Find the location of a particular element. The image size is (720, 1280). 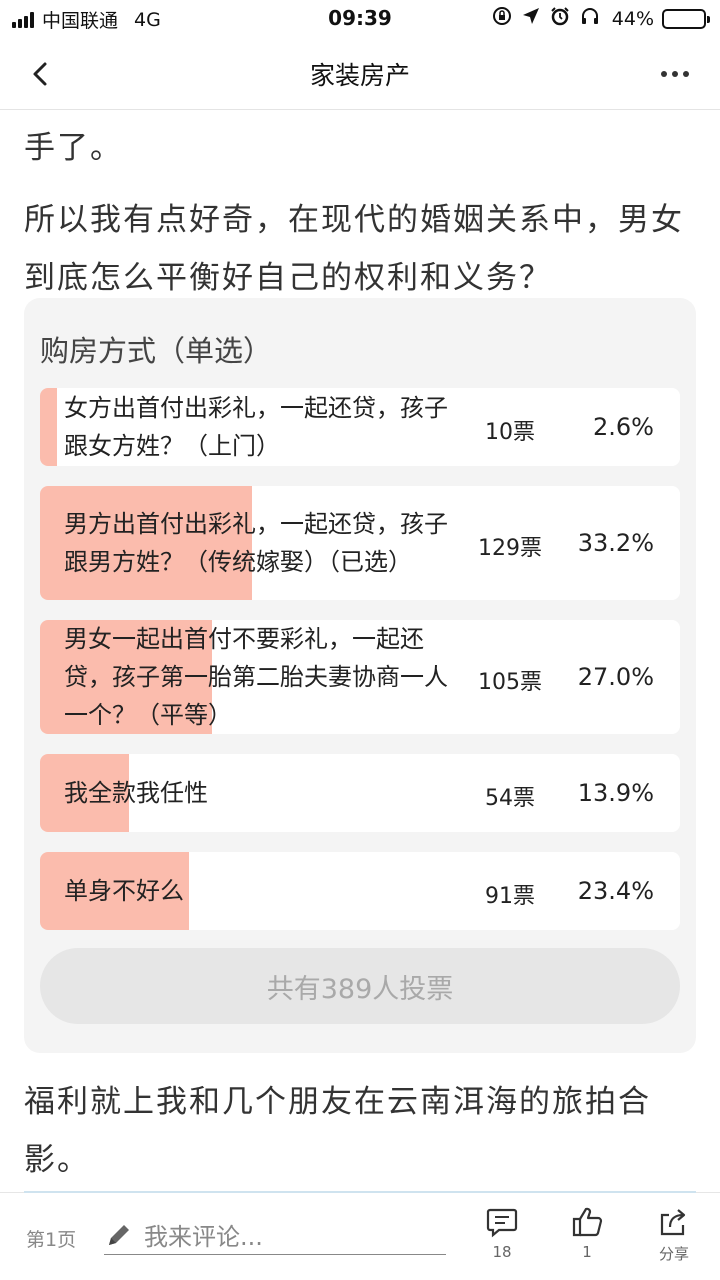

like-button: 1 is located at coordinates (587, 1233).